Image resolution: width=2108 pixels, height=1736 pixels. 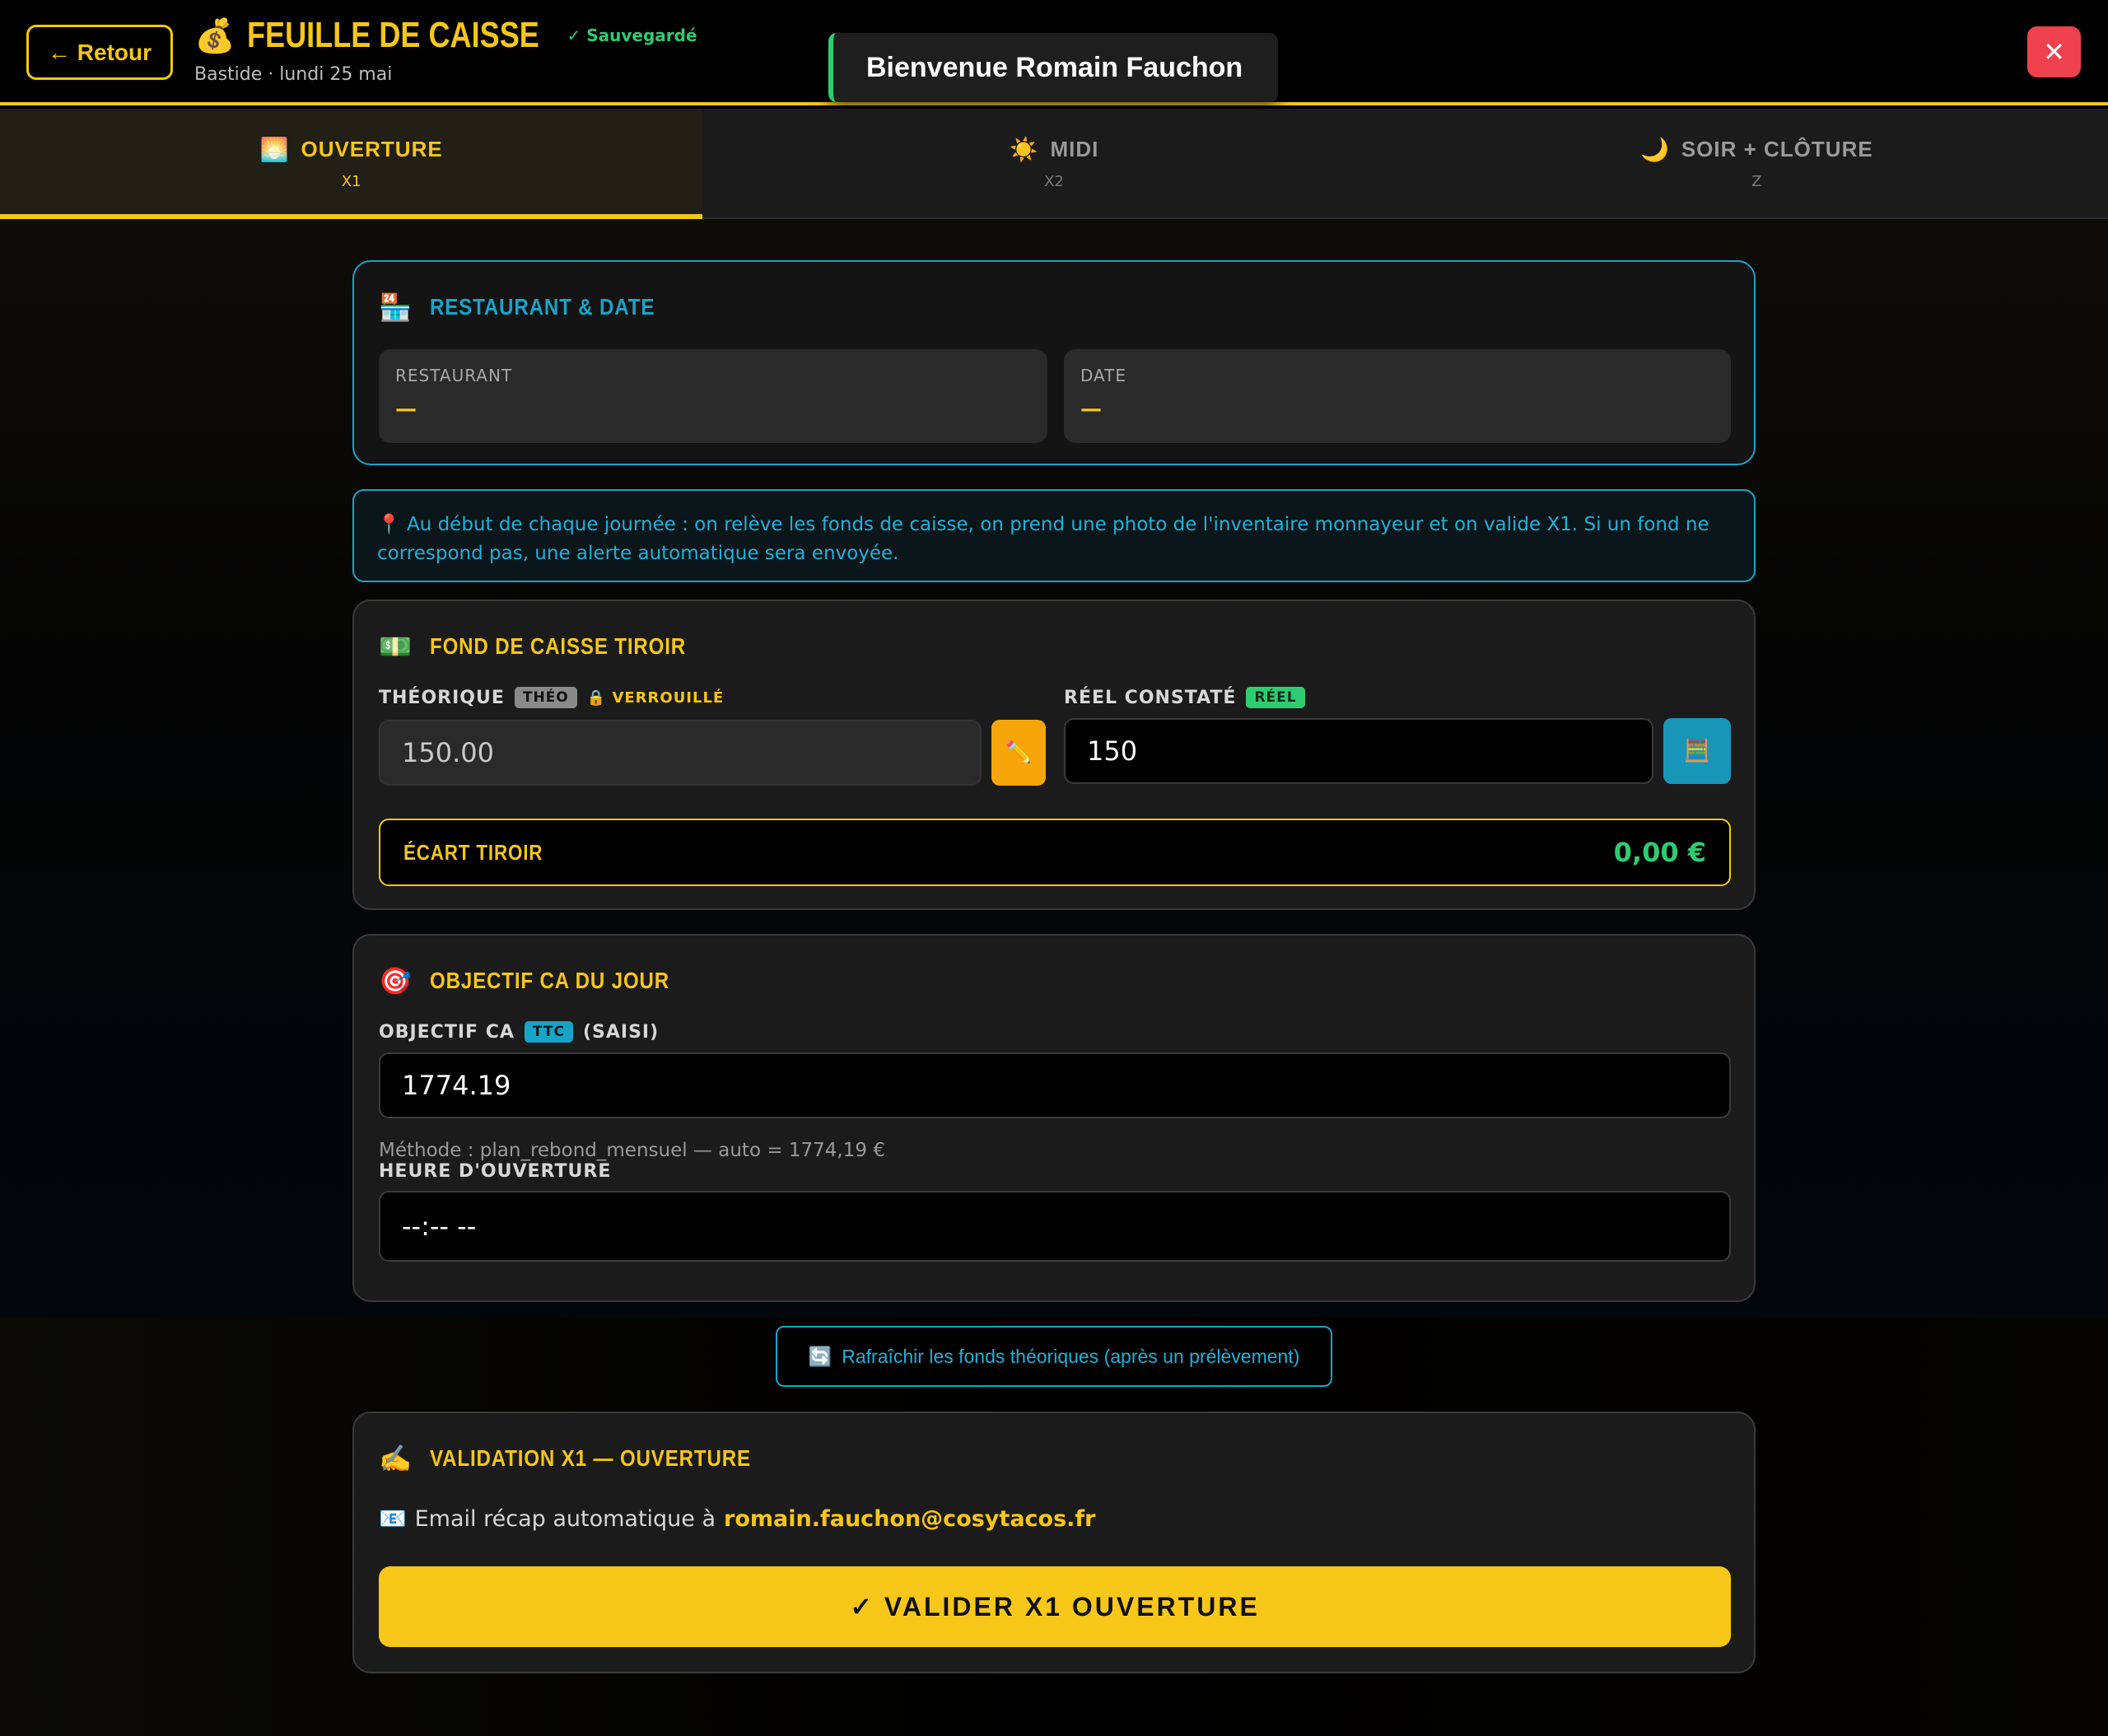 What do you see at coordinates (680, 753) in the screenshot?
I see `theorique-input: 150.00` at bounding box center [680, 753].